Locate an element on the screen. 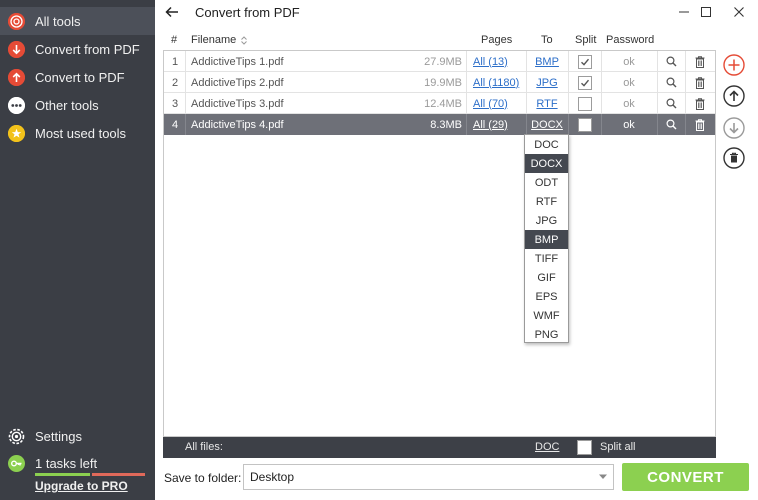 The width and height of the screenshot is (758, 500). format-option-png: PNG is located at coordinates (546, 334).